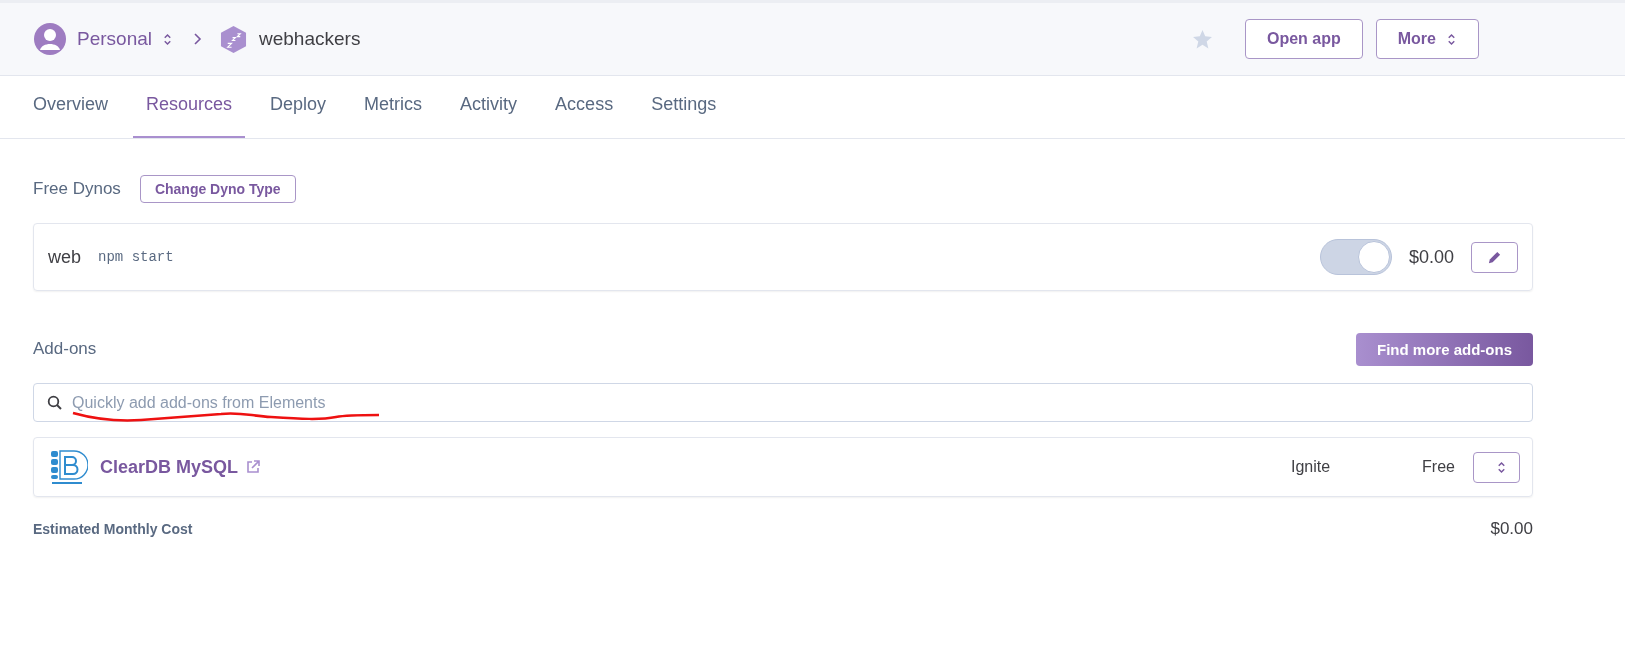 Image resolution: width=1625 pixels, height=666 pixels. I want to click on addon-price: Free, so click(1438, 467).